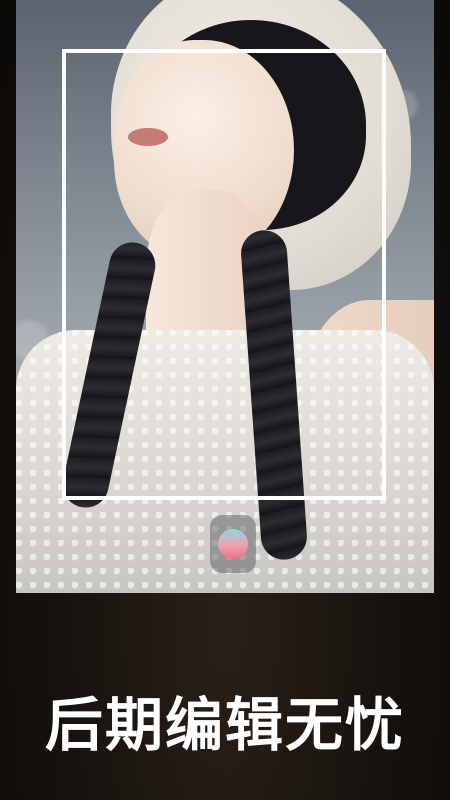  Describe the element at coordinates (224, 725) in the screenshot. I see `promo-headline: 后期编辑无忧` at that location.